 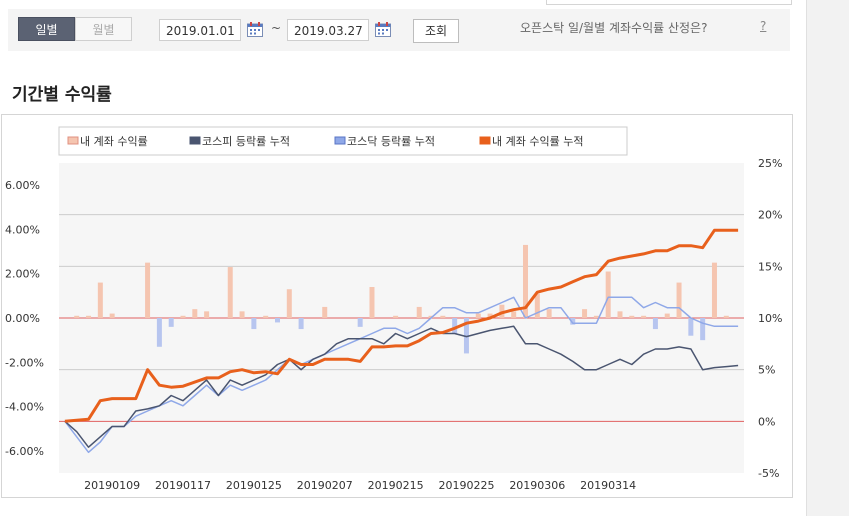 What do you see at coordinates (22, 229) in the screenshot?
I see `left-axis-tick-label: 4.00%` at bounding box center [22, 229].